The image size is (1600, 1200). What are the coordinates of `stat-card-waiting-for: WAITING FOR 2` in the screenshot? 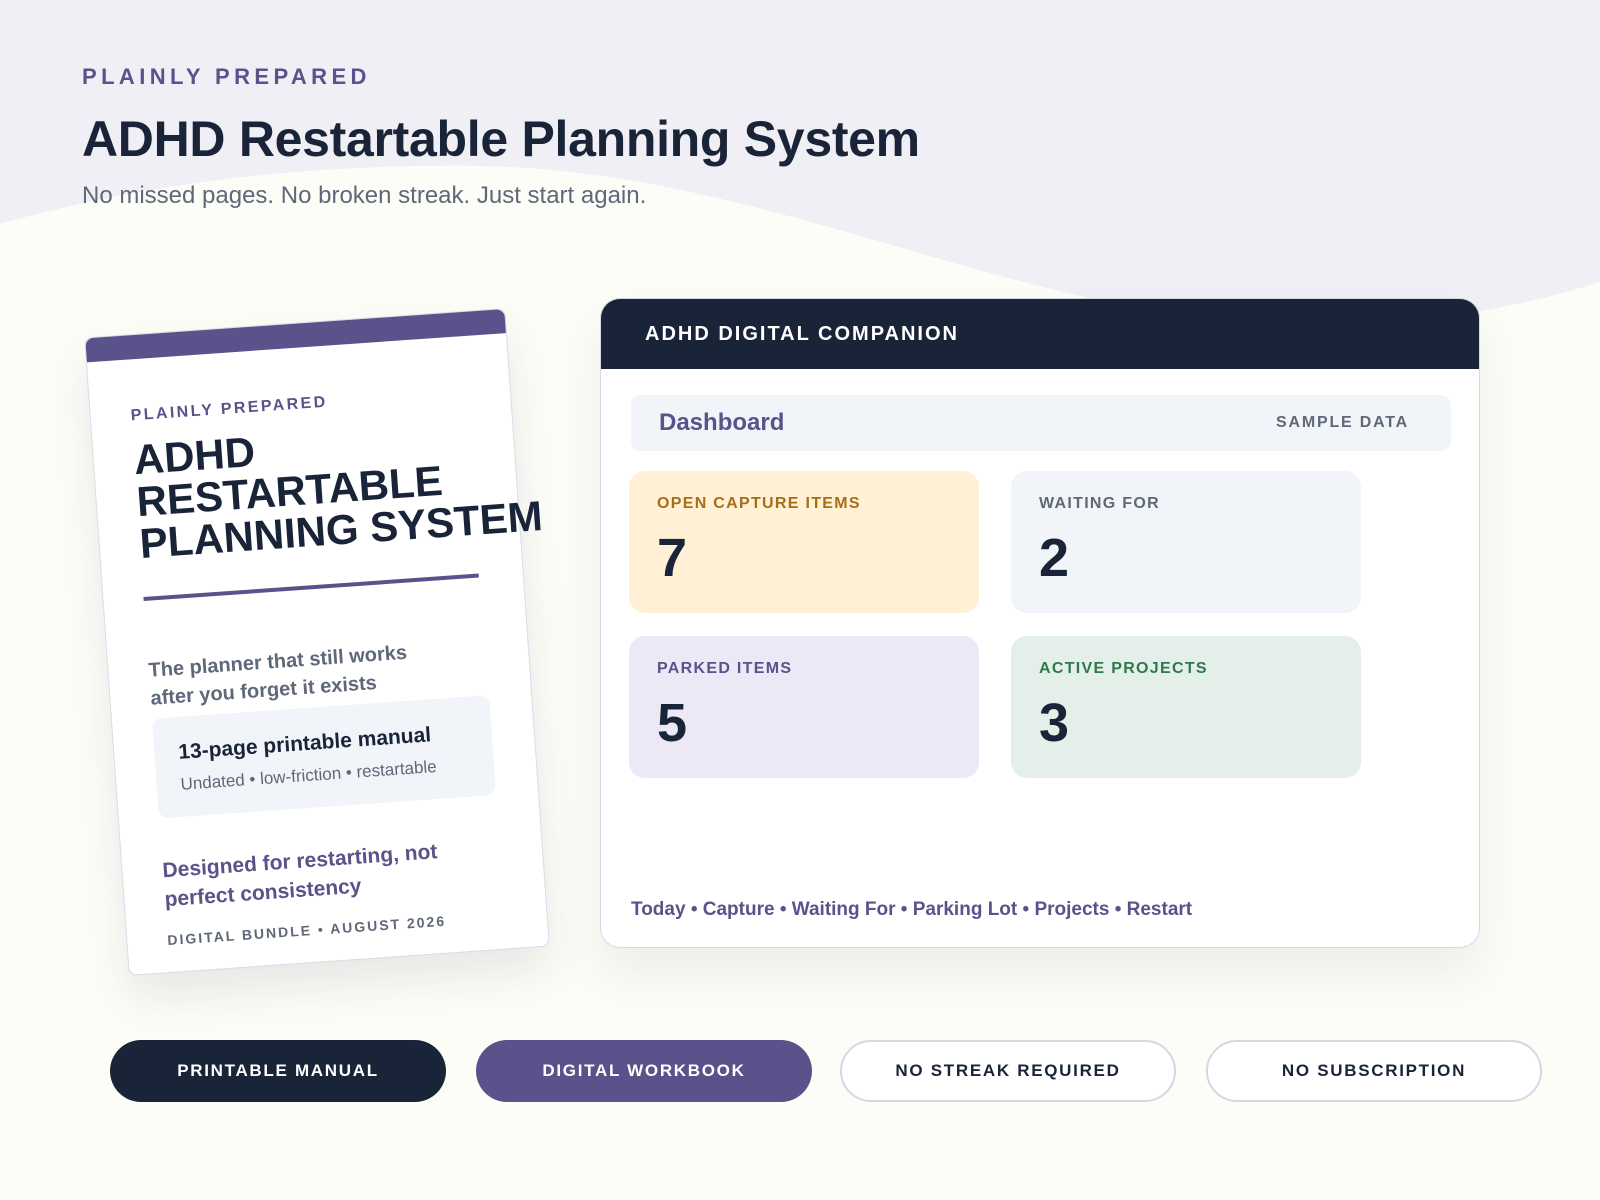 It's located at (1186, 542).